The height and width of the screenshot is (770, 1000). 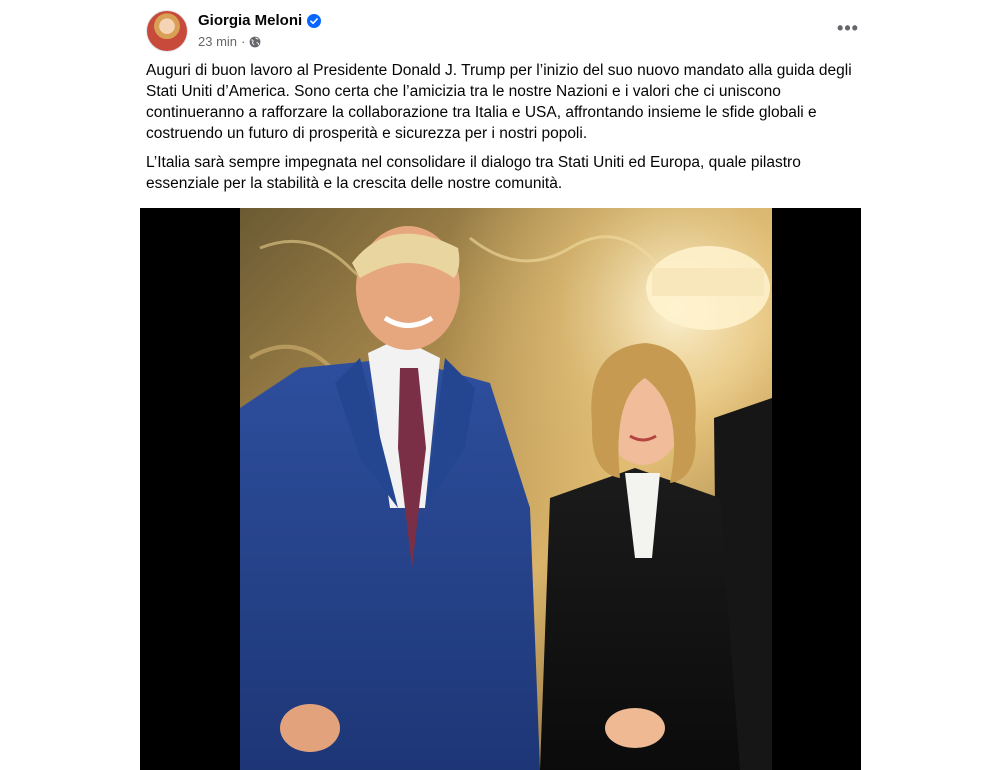 I want to click on post-header: Giorgia Meloni 23 min · •••, so click(x=503, y=31).